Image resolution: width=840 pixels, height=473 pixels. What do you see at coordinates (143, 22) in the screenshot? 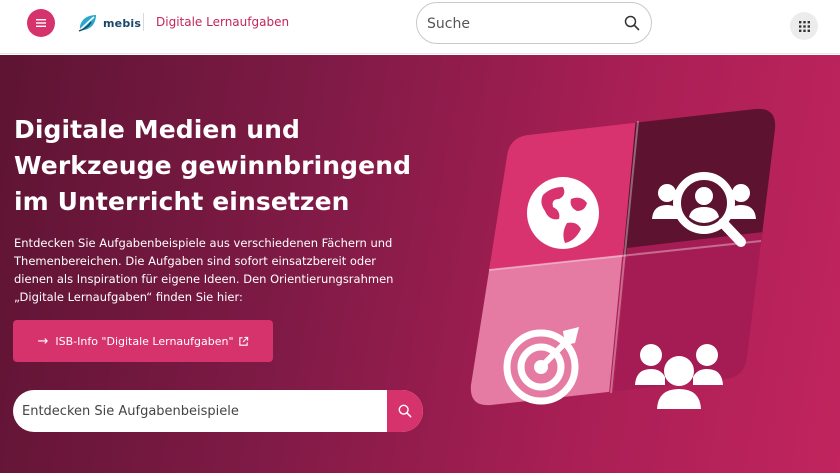
I see `divider` at bounding box center [143, 22].